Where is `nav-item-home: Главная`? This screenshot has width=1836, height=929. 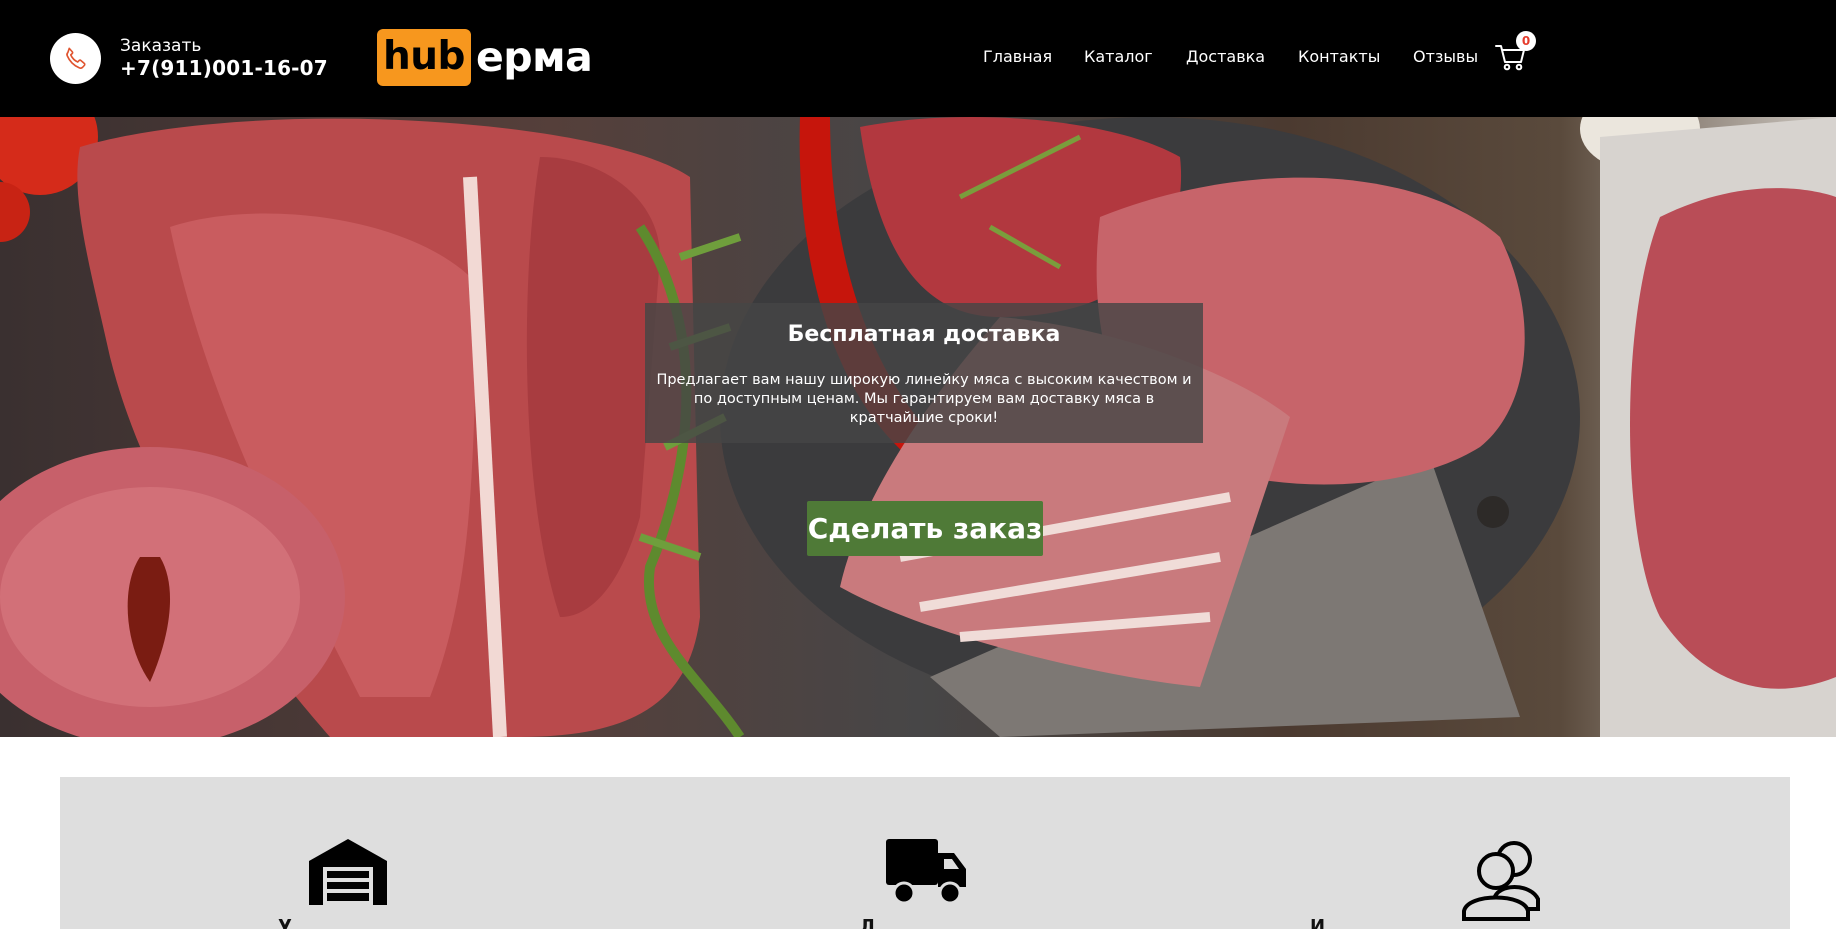 nav-item-home: Главная is located at coordinates (1017, 56).